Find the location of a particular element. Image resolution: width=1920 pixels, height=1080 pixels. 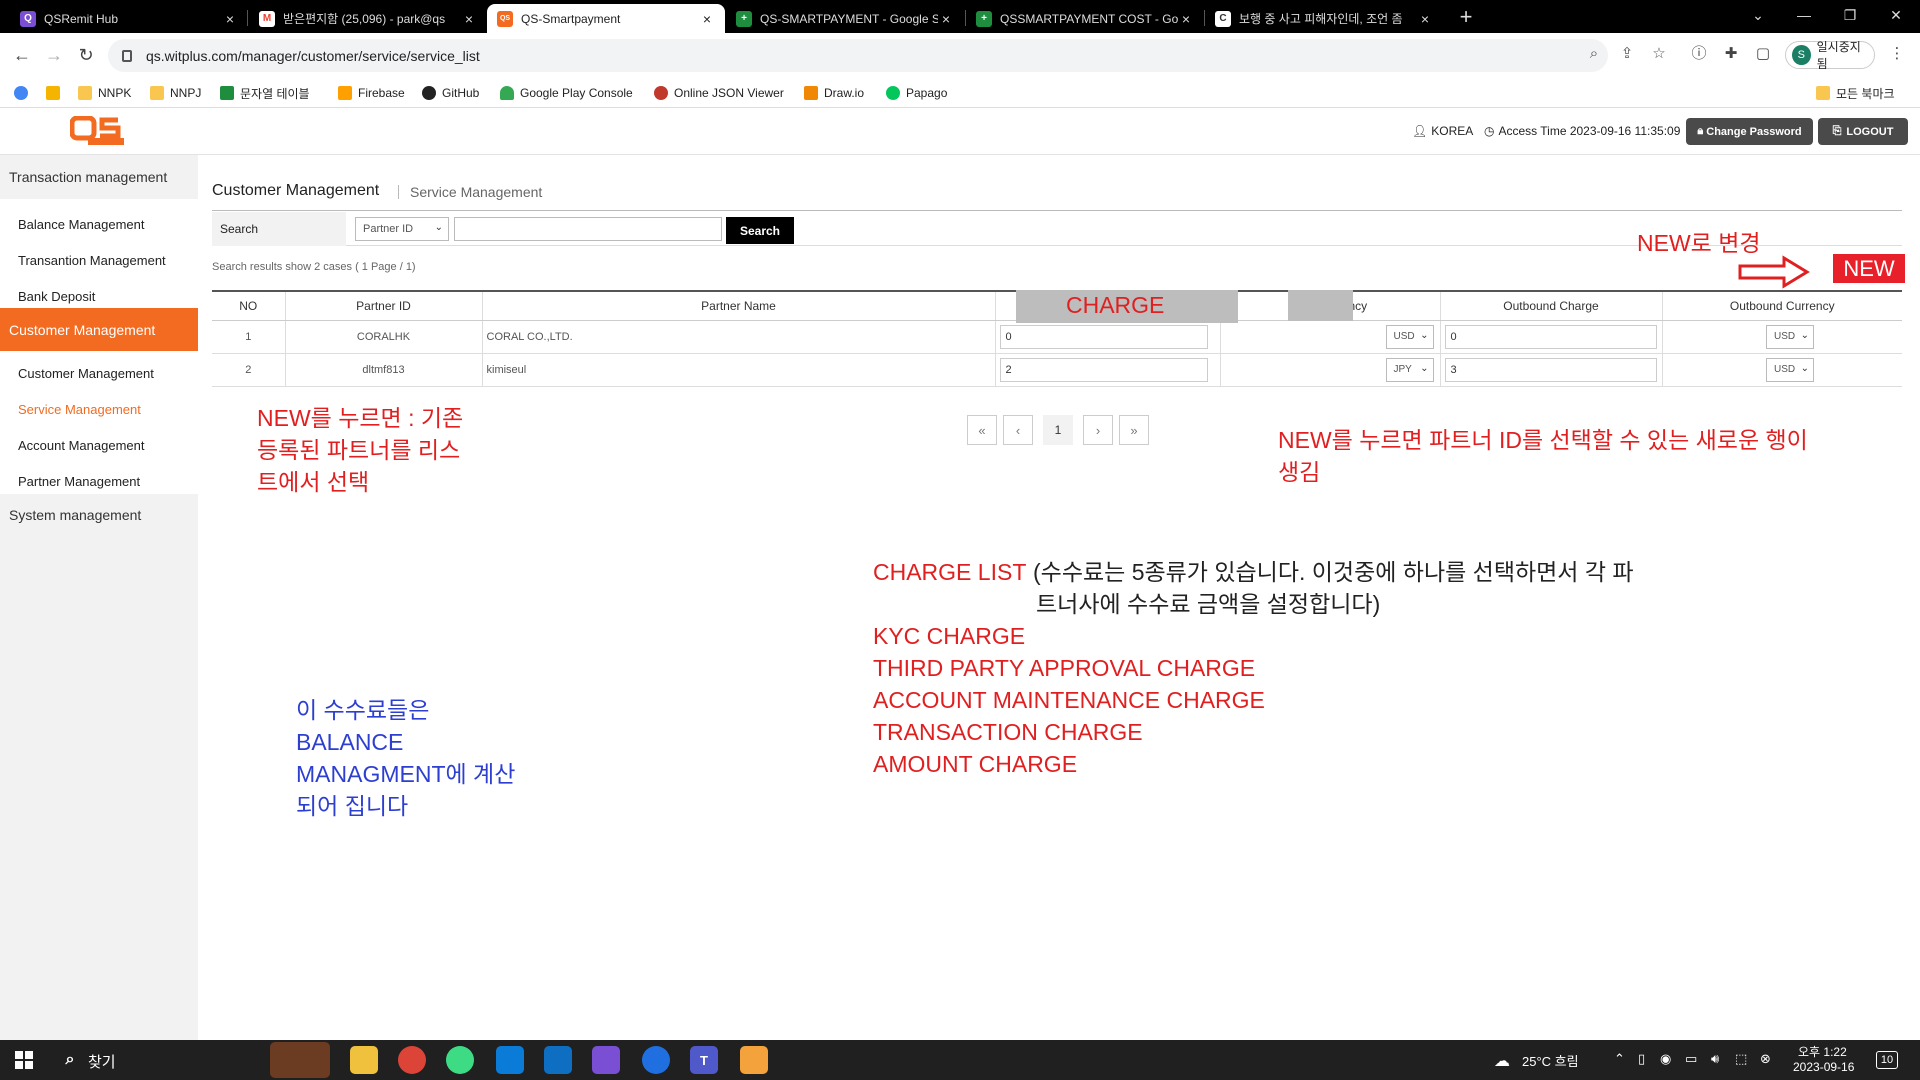

bookmark-item: Firebase is located at coordinates (371, 93).